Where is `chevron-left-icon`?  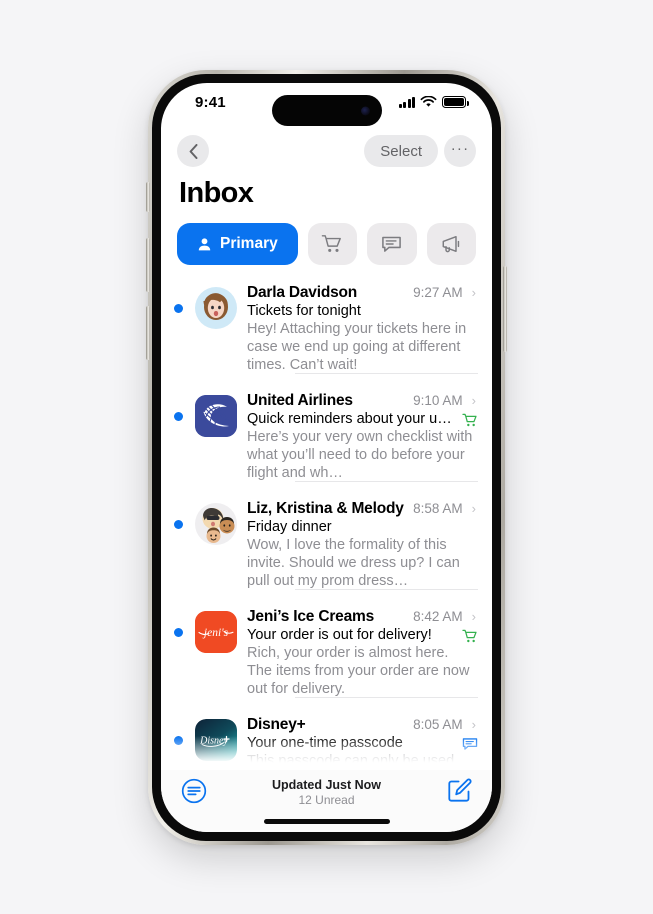
chevron-left-icon is located at coordinates (193, 151).